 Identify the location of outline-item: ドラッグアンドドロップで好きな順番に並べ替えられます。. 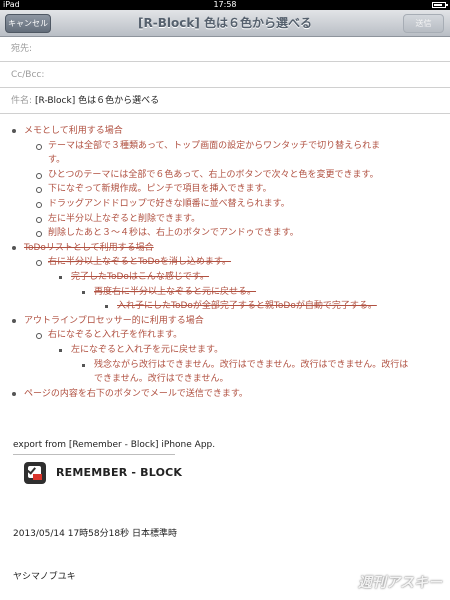
(240, 204).